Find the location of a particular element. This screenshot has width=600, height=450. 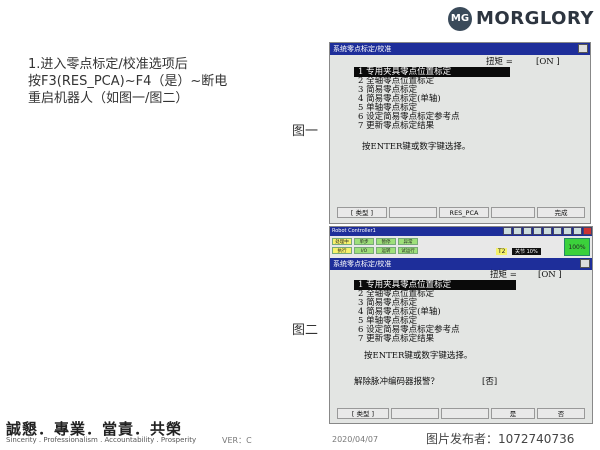

led-busy: 处理中 is located at coordinates (342, 241).